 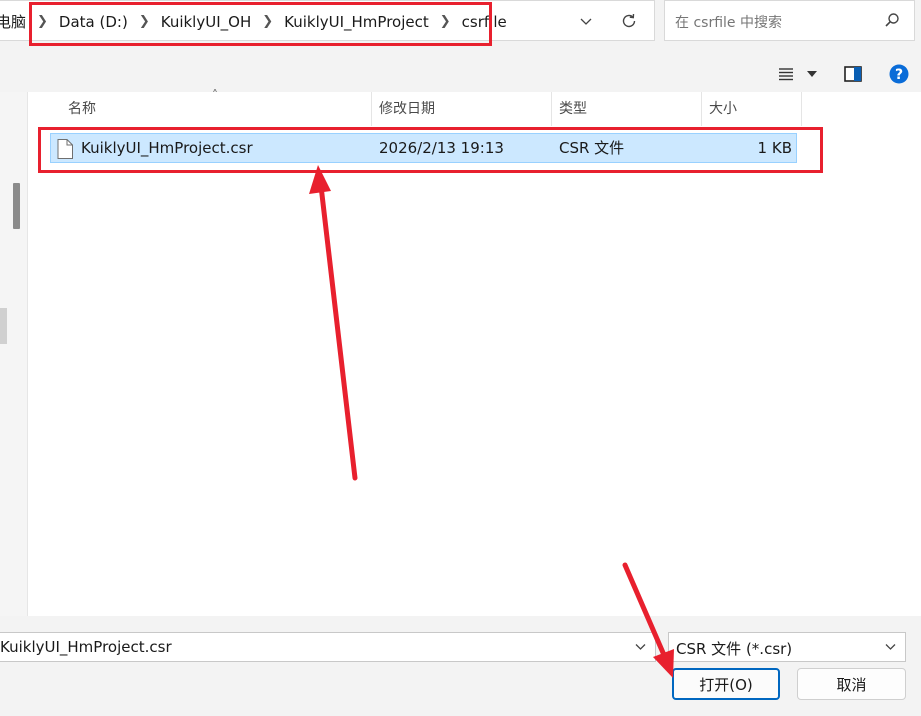 I want to click on column-header-modified: 修改日期, so click(x=407, y=109).